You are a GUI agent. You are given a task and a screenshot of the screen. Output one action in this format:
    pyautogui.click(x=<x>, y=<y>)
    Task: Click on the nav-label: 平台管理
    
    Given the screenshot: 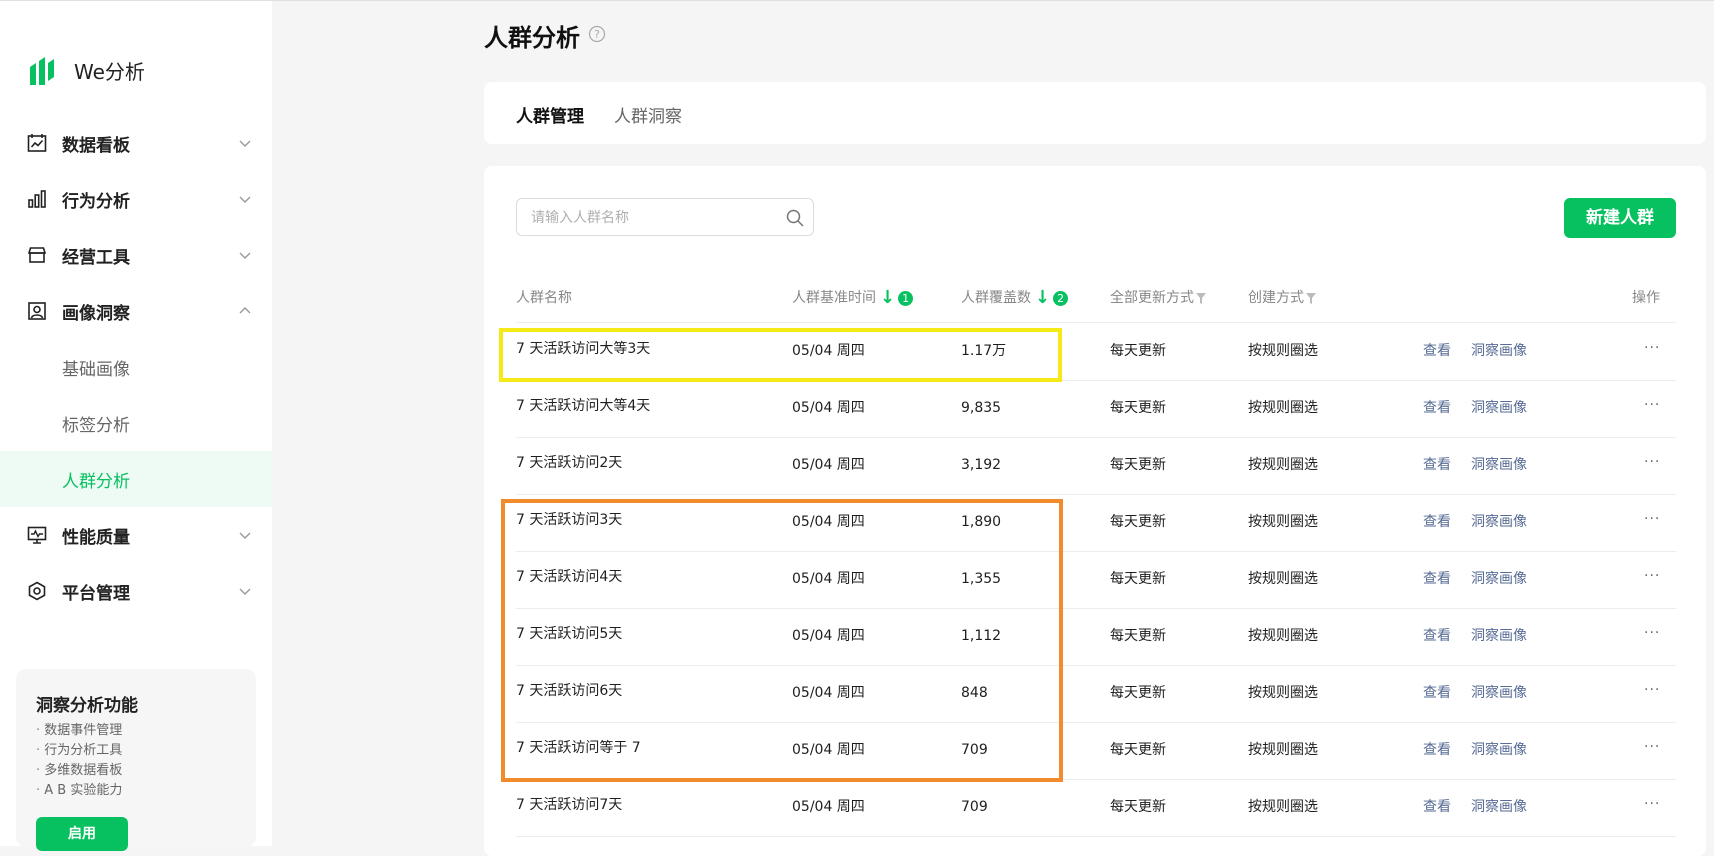 What is the action you would take?
    pyautogui.click(x=96, y=593)
    